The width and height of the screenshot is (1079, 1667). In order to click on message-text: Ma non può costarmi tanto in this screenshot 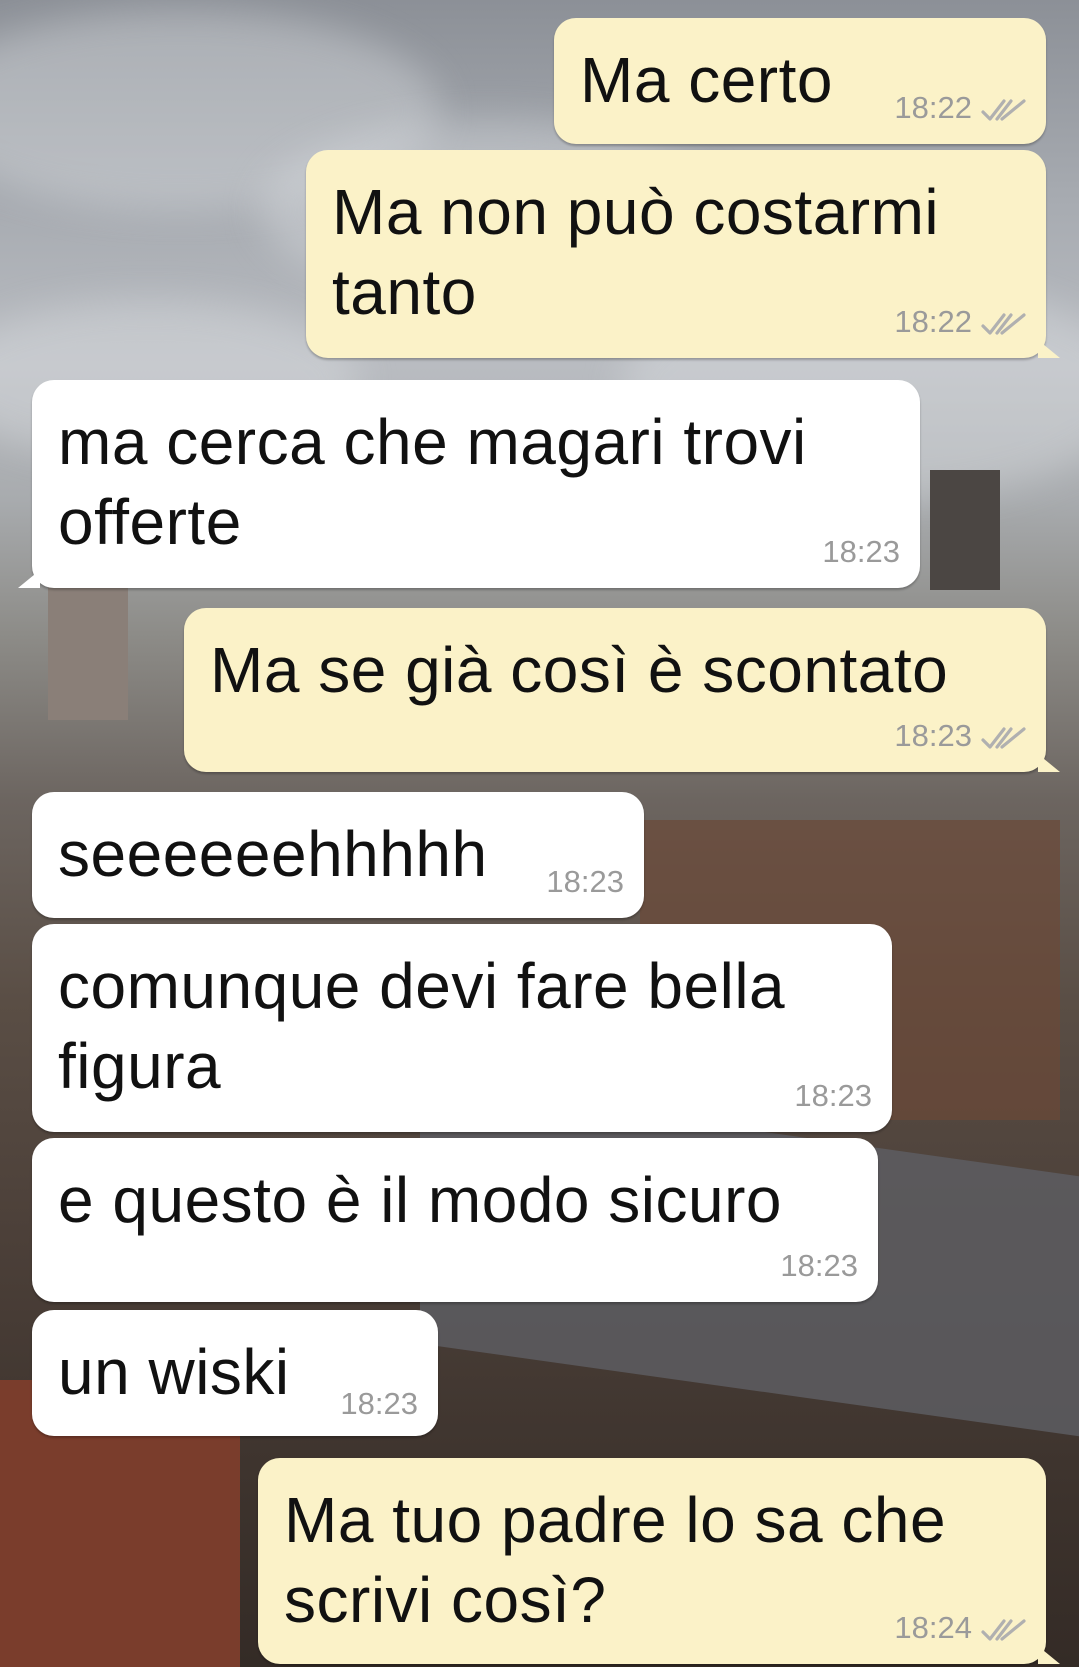, I will do `click(635, 252)`.